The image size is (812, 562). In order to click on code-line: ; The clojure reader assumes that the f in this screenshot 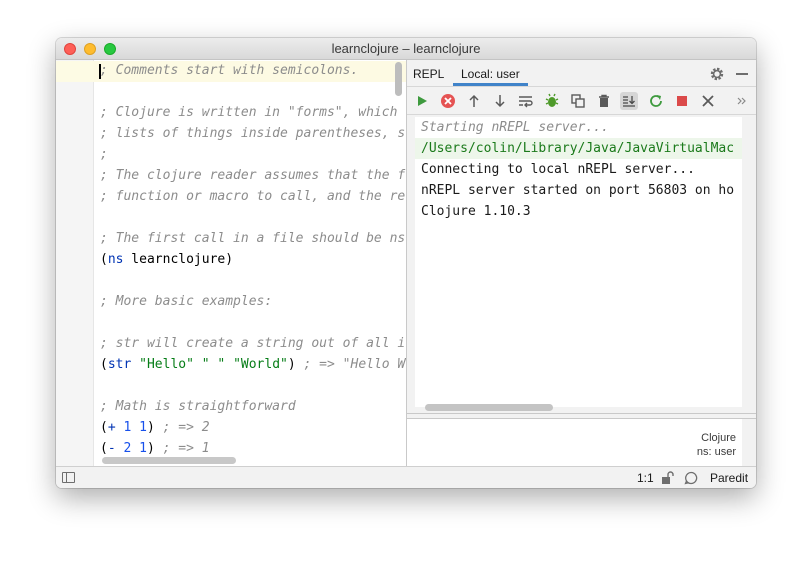, I will do `click(252, 175)`.